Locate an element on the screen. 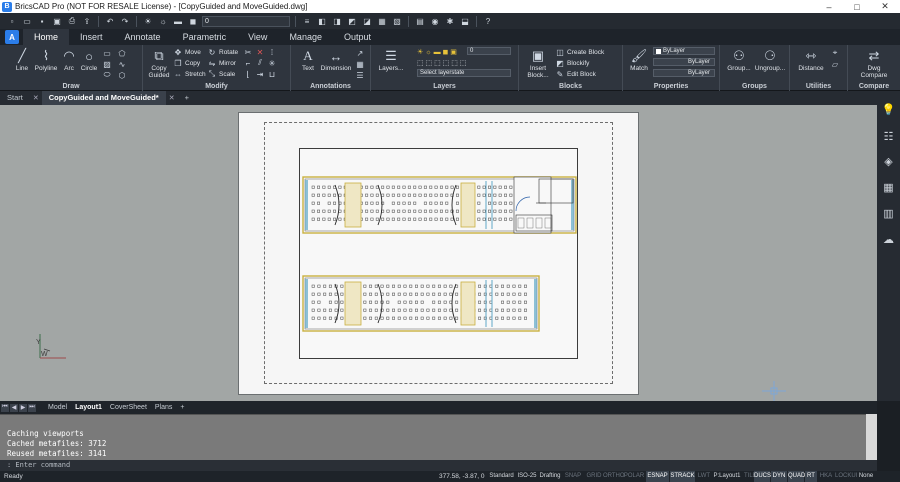 The image size is (900, 482). explode-button: ✳ is located at coordinates (273, 63).